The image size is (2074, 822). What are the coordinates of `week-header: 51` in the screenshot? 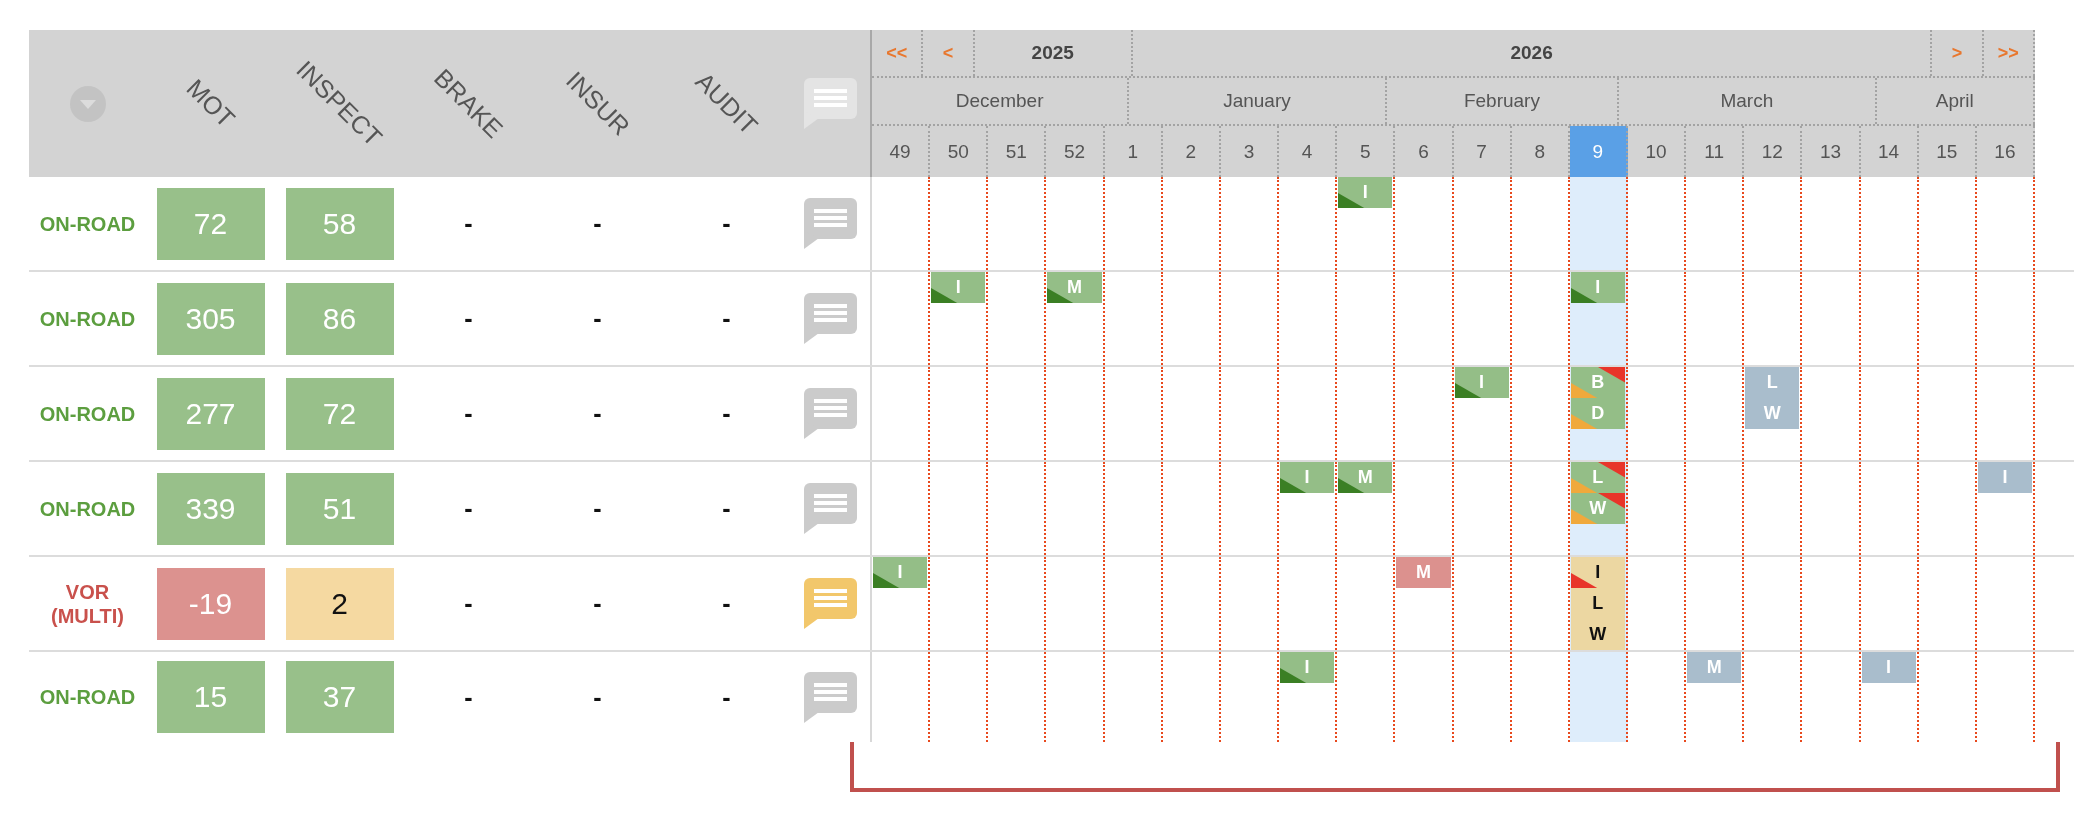 It's located at (1017, 151).